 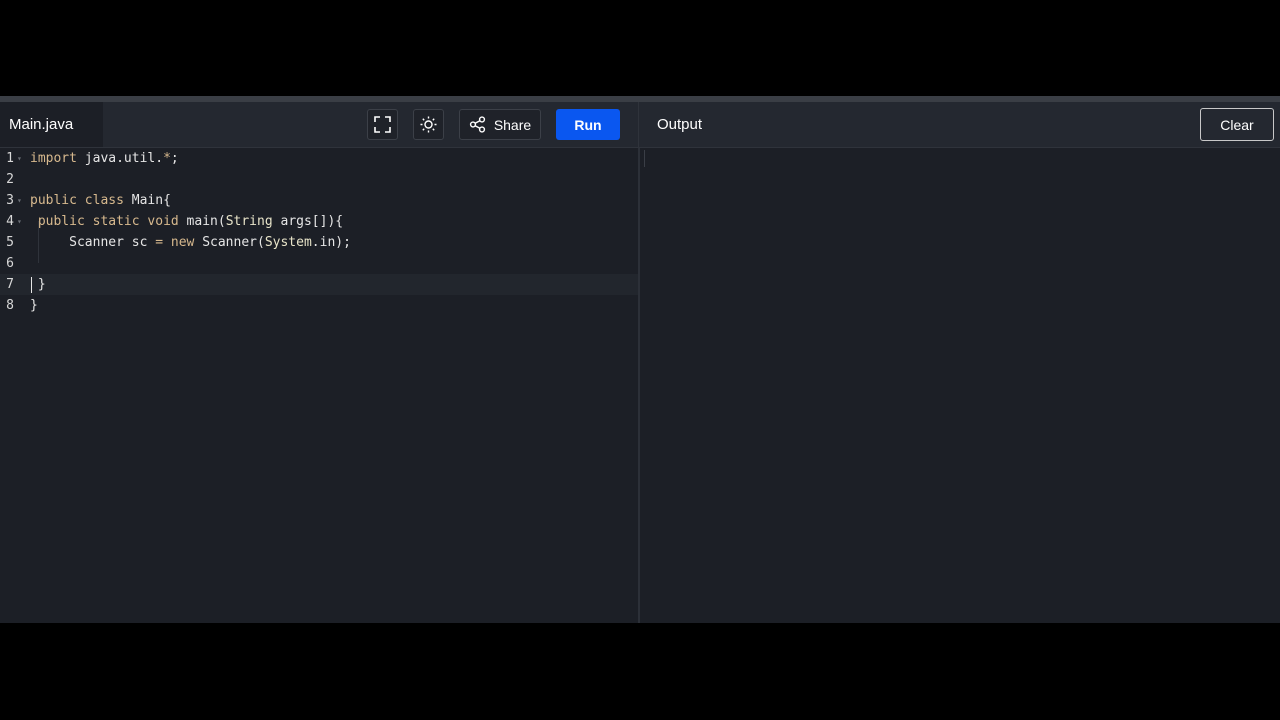 I want to click on code-text: Scanner sc = new Scanner(System.in);, so click(x=190, y=242).